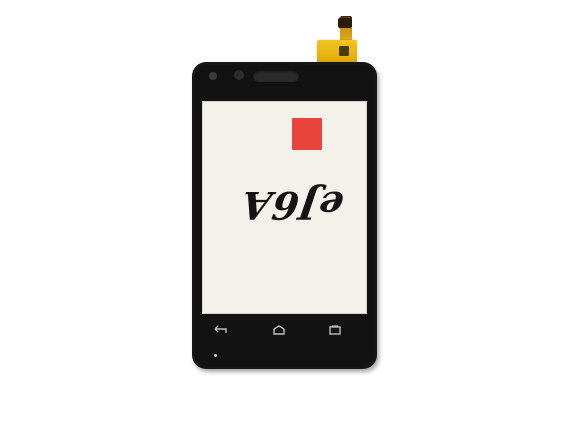  Describe the element at coordinates (215, 355) in the screenshot. I see `mic-hole` at that location.